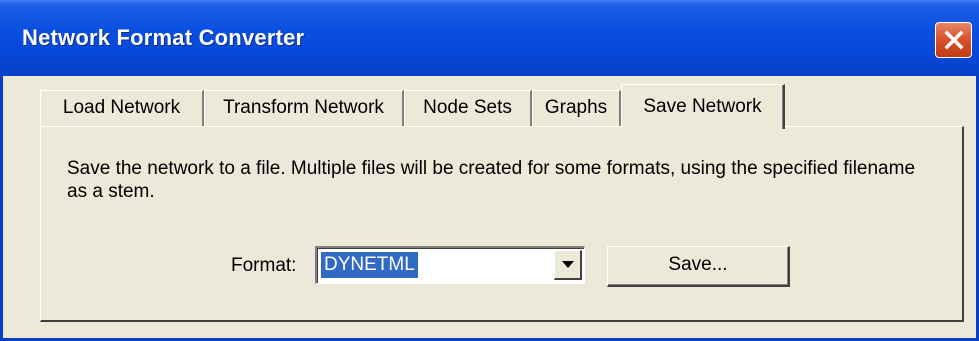 This screenshot has height=341, width=979. Describe the element at coordinates (450, 265) in the screenshot. I see `format-select: DYNETML` at that location.